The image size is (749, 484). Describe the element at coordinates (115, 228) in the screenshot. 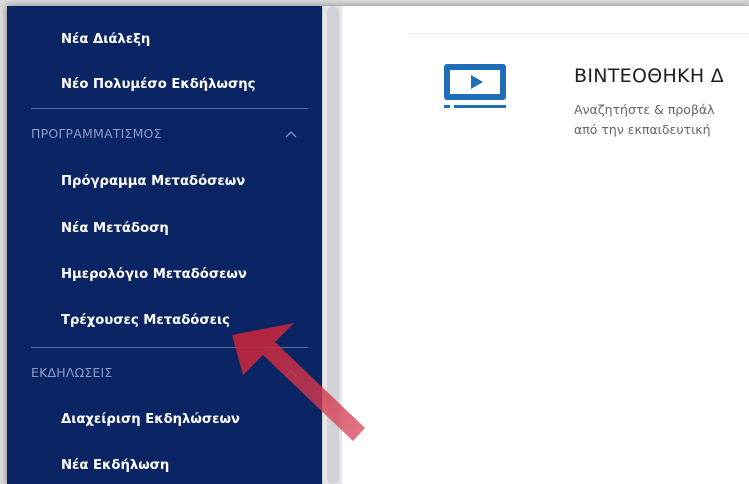

I see `sidebar-item-new-broadcast: Νέα Μετάδοση` at that location.